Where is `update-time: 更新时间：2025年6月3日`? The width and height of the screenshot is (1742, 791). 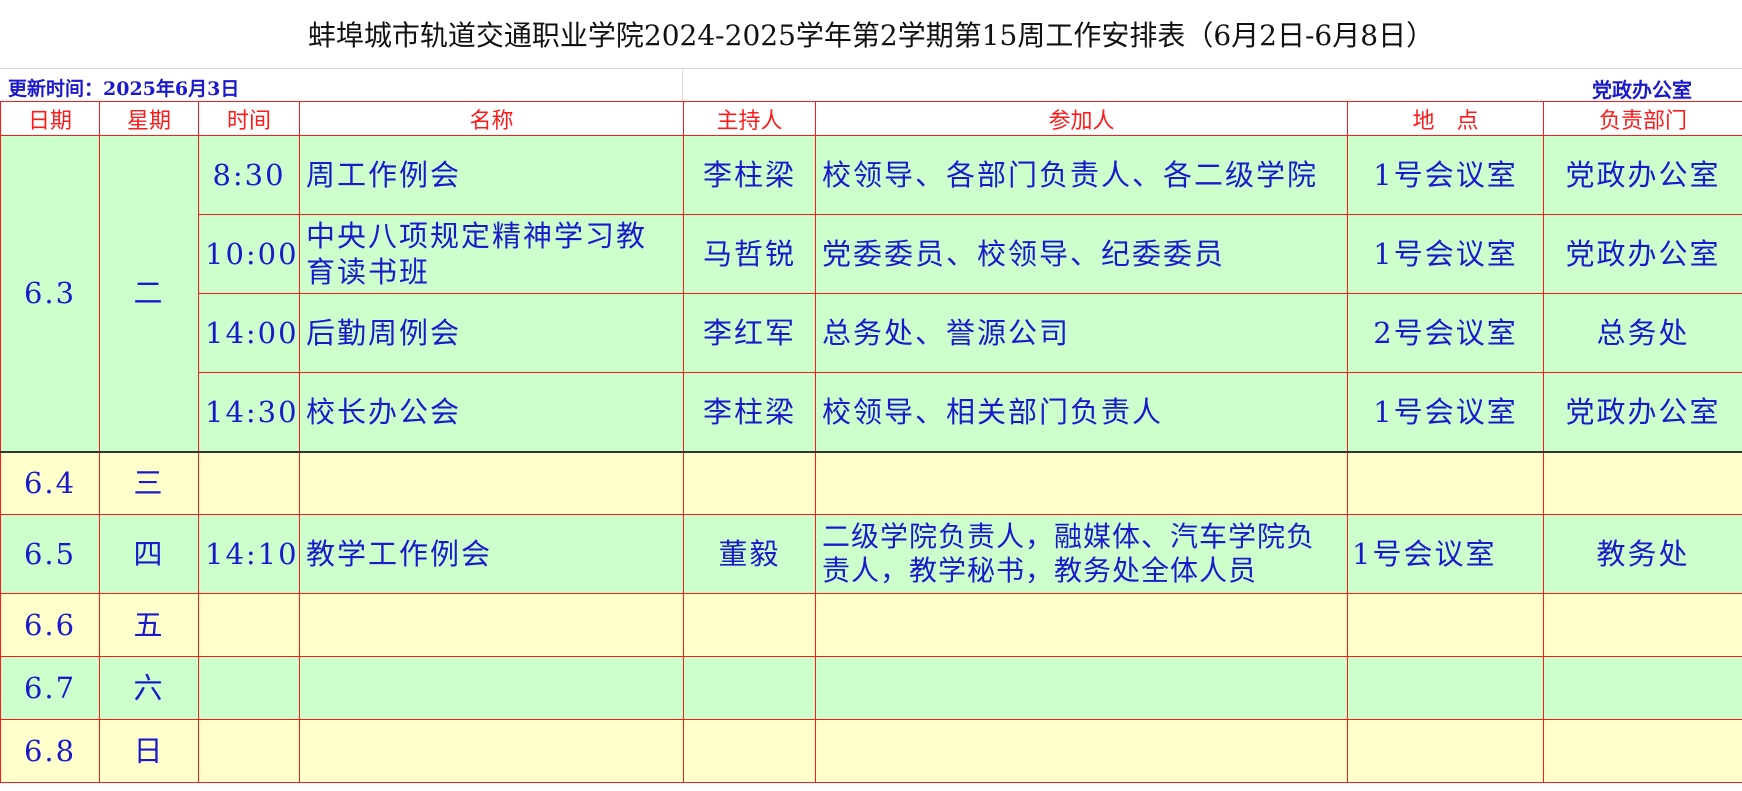
update-time: 更新时间：2025年6月3日 is located at coordinates (124, 89).